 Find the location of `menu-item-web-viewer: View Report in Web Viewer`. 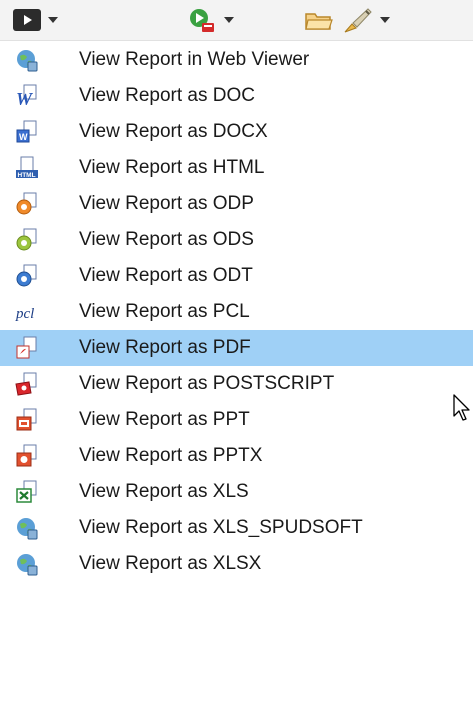

menu-item-web-viewer: View Report in Web Viewer is located at coordinates (236, 60).